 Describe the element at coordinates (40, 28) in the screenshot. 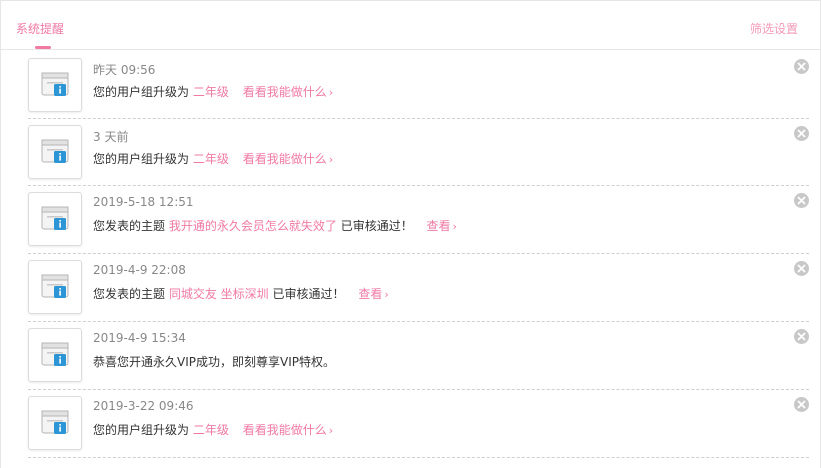

I see `tab-system-reminder: 系统提醒` at that location.